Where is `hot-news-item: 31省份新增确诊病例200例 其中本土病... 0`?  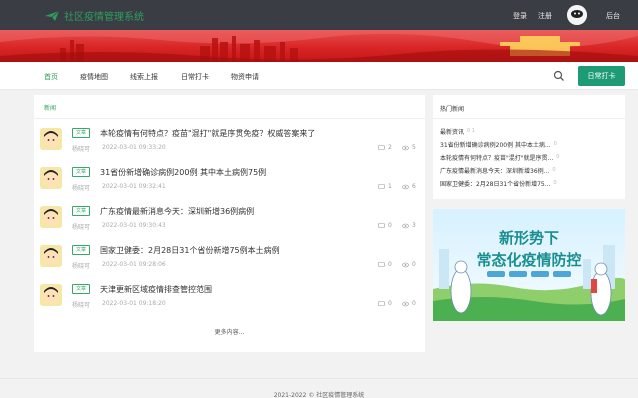 hot-news-item: 31省份新增确诊病例200例 其中本土病... 0 is located at coordinates (530, 144).